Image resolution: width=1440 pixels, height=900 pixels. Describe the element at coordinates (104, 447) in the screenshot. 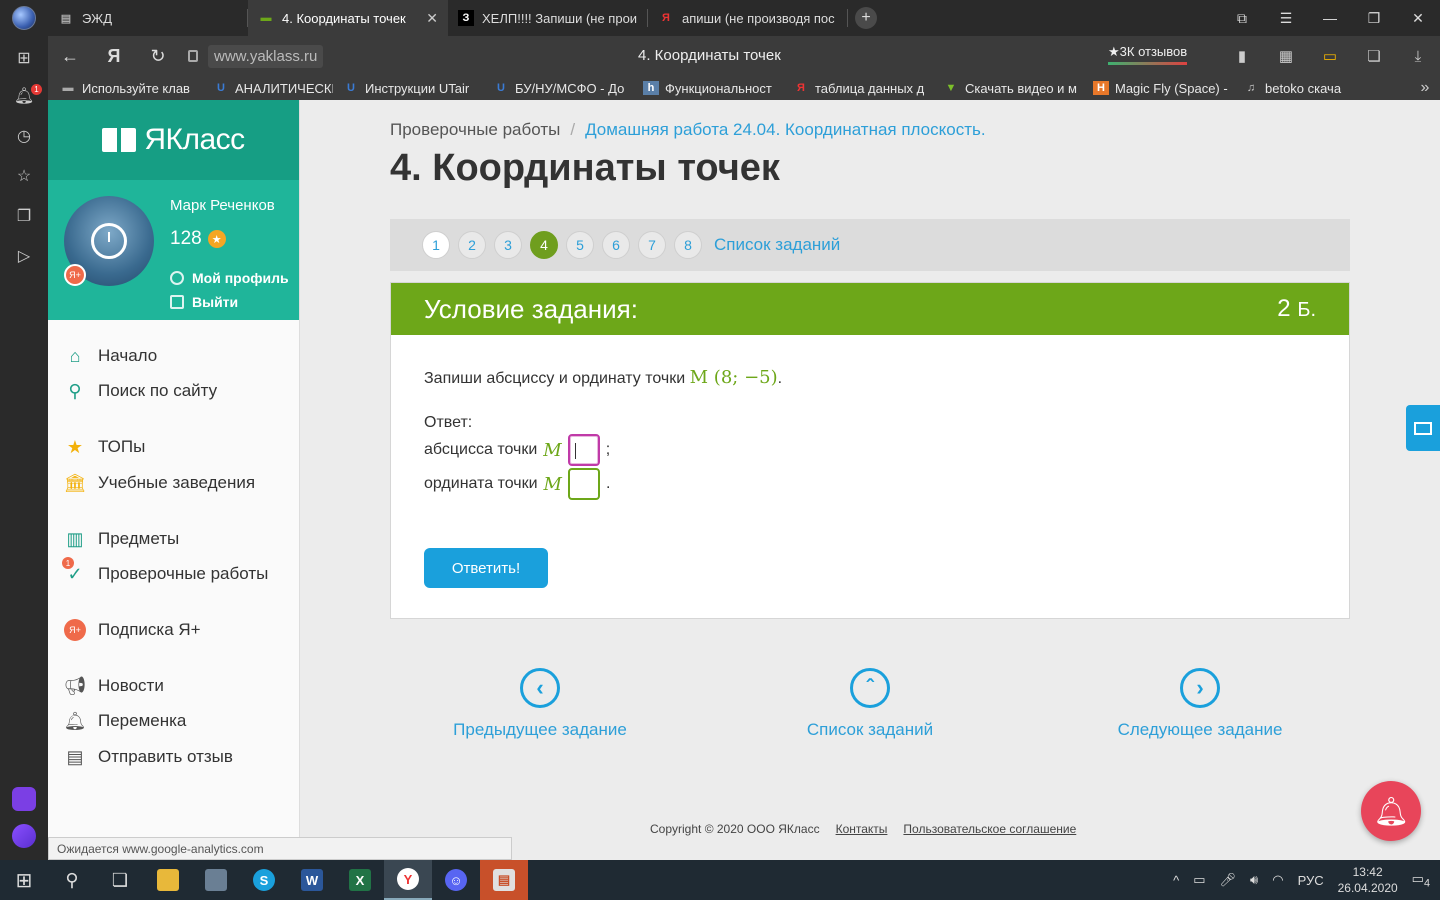

I see `menu-item-tops: ★ ТОПы` at that location.